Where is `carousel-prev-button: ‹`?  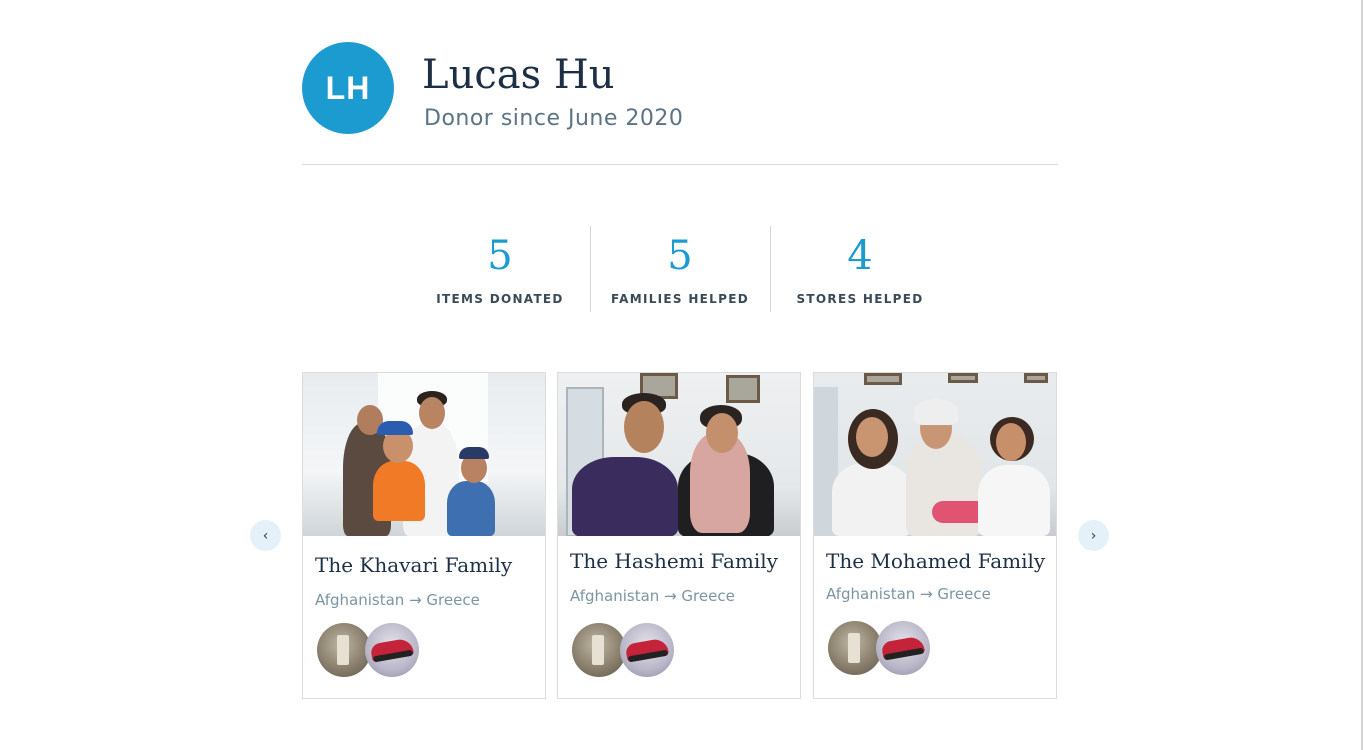
carousel-prev-button: ‹ is located at coordinates (265, 535).